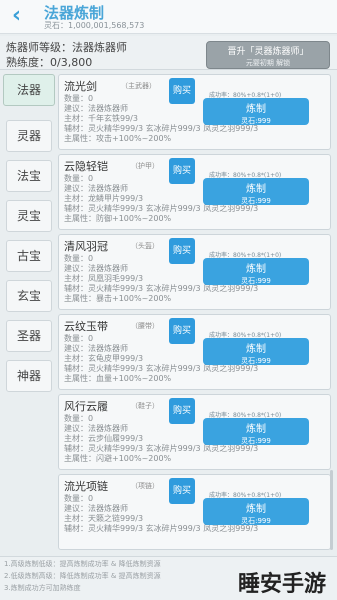  Describe the element at coordinates (138, 86) in the screenshot. I see `item-slot: （主武器）` at that location.